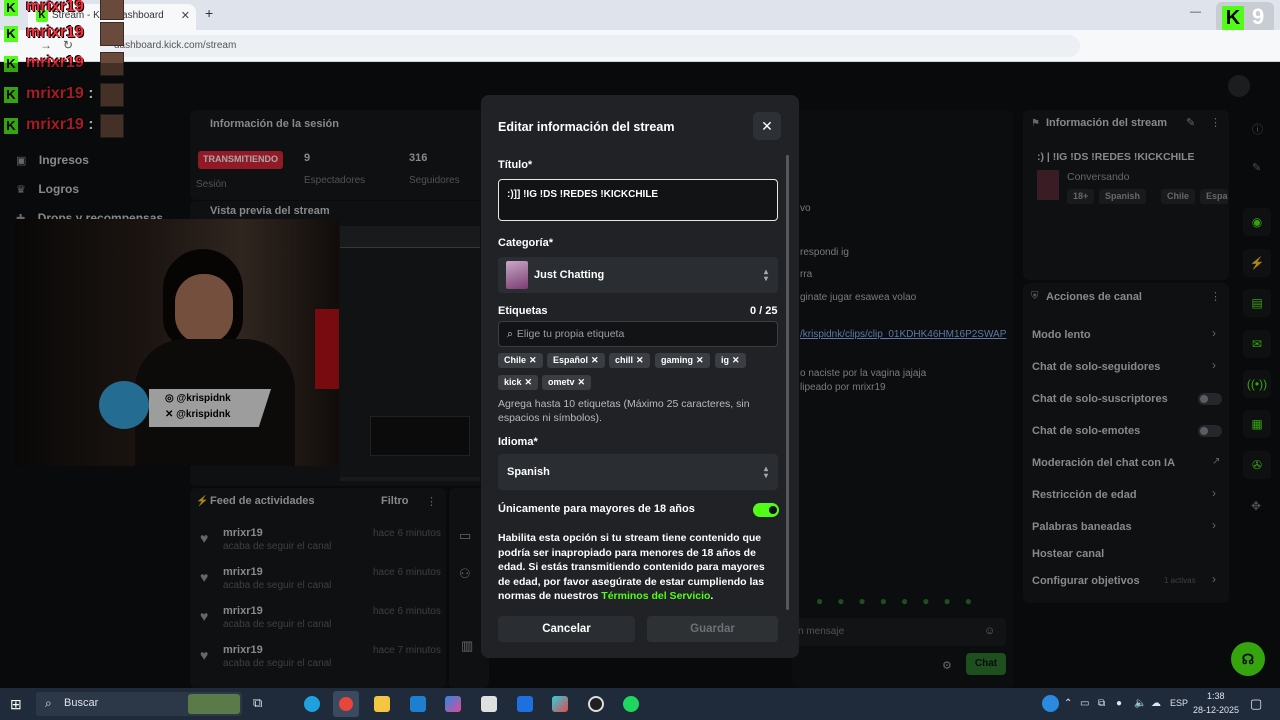 The width and height of the screenshot is (1280, 720). What do you see at coordinates (1068, 703) in the screenshot?
I see `tray-chevron-icon: ⌃` at bounding box center [1068, 703].